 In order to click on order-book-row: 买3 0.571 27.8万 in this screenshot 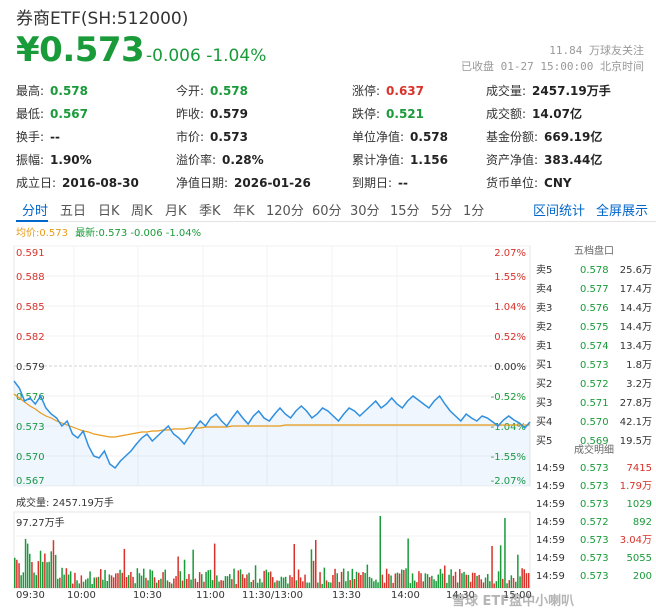, I will do `click(594, 403)`.